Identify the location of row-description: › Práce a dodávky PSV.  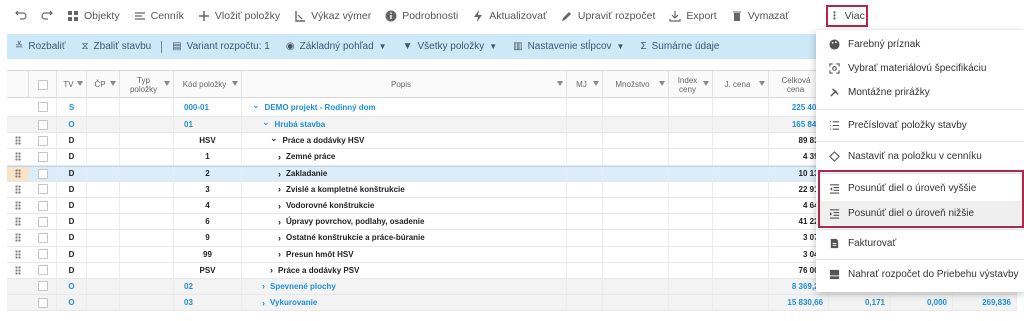
(404, 270).